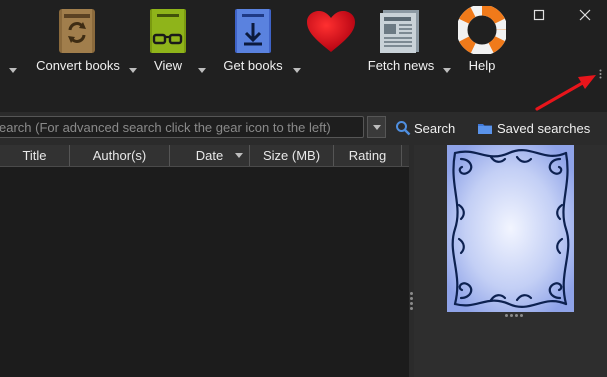 The image size is (607, 377). Describe the element at coordinates (411, 302) in the screenshot. I see `splitter-handle-icon` at that location.